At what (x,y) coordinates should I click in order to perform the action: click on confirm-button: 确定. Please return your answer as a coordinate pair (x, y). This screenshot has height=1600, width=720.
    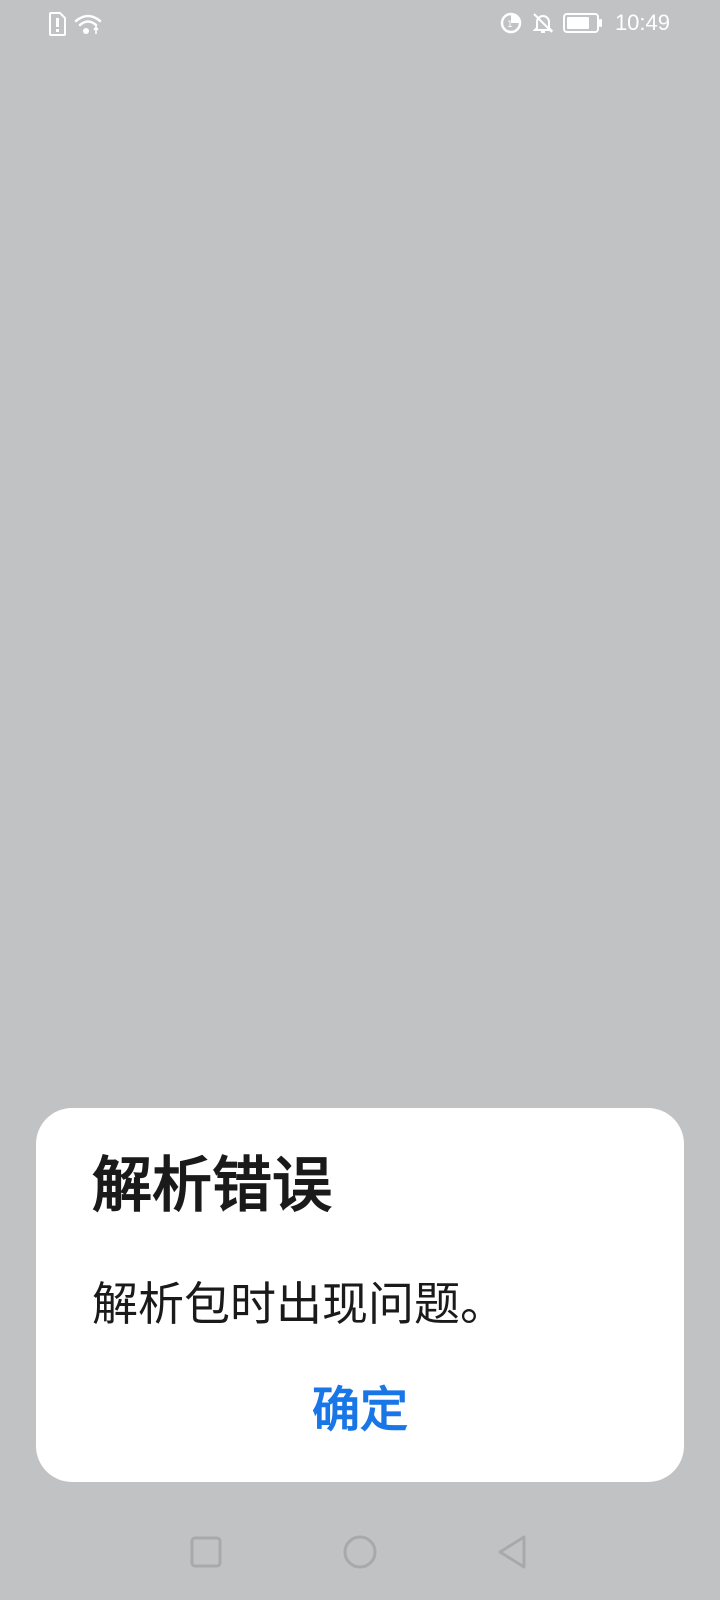
    Looking at the image, I should click on (360, 1410).